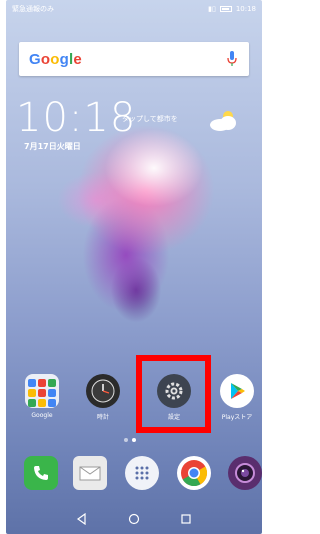 Image resolution: width=320 pixels, height=534 pixels. Describe the element at coordinates (224, 121) in the screenshot. I see `weather-cloud-icon` at that location.